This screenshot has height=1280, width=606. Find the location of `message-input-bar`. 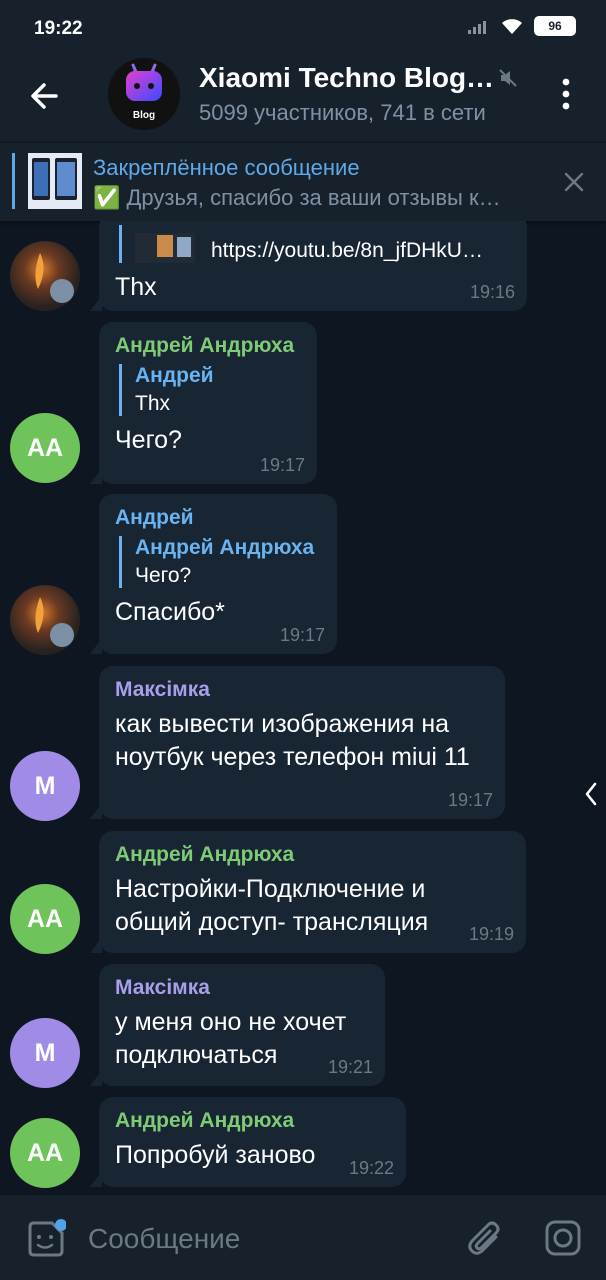

message-input-bar is located at coordinates (303, 1237).